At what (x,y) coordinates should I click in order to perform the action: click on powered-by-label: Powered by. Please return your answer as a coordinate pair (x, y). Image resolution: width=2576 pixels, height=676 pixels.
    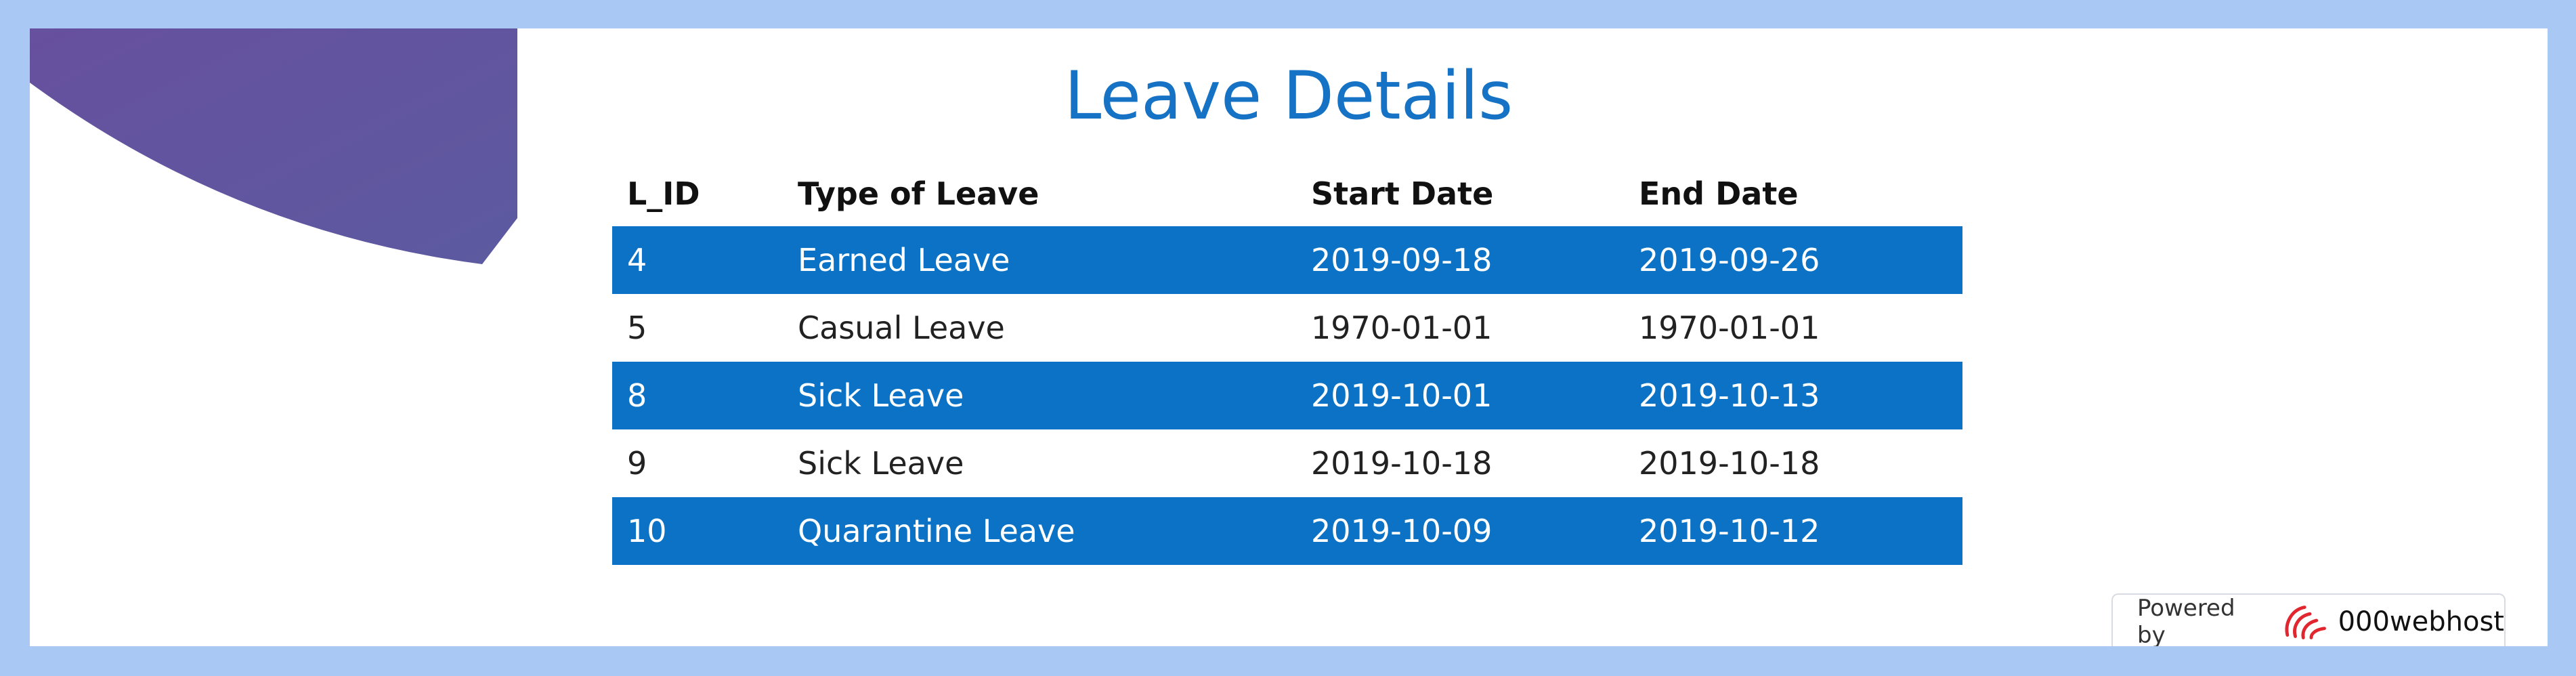
    Looking at the image, I should click on (2186, 620).